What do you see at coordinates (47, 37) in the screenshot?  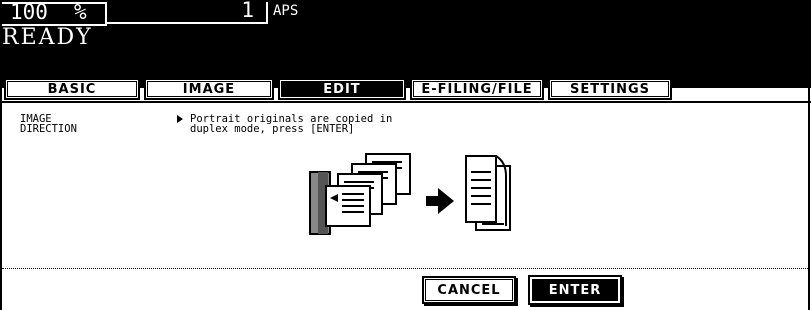 I see `machine-status: READY` at bounding box center [47, 37].